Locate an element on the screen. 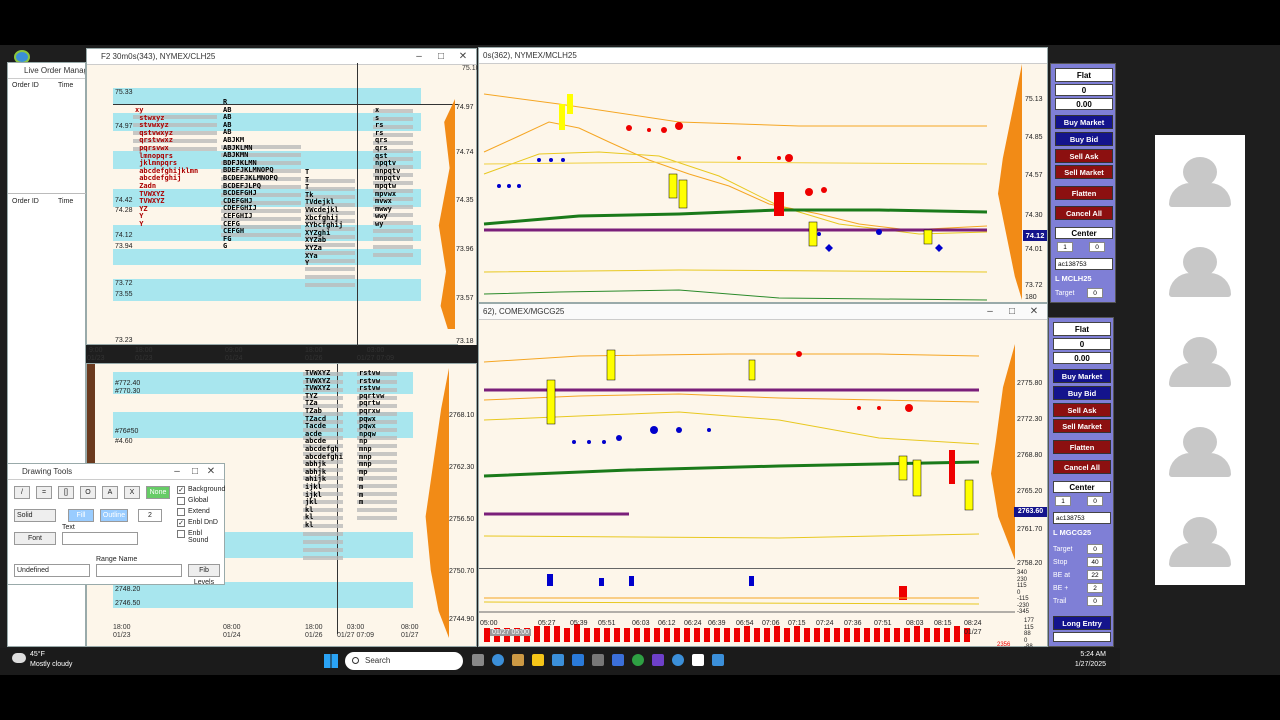  text-tool-button: A is located at coordinates (110, 492).